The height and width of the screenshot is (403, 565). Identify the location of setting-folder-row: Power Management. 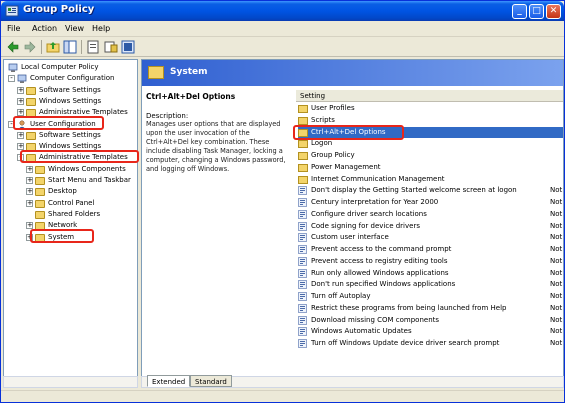
(430, 167).